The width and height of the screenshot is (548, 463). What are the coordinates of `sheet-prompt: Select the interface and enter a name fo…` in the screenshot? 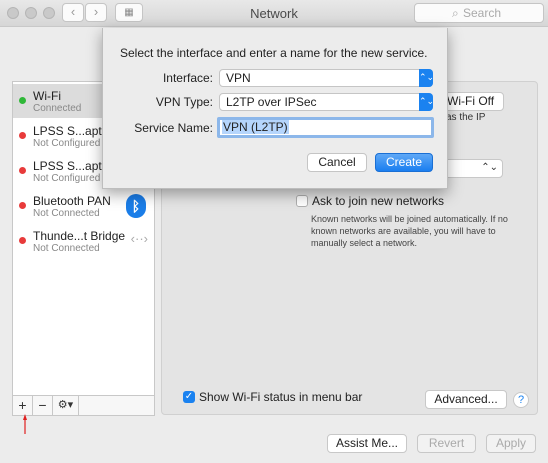 It's located at (274, 53).